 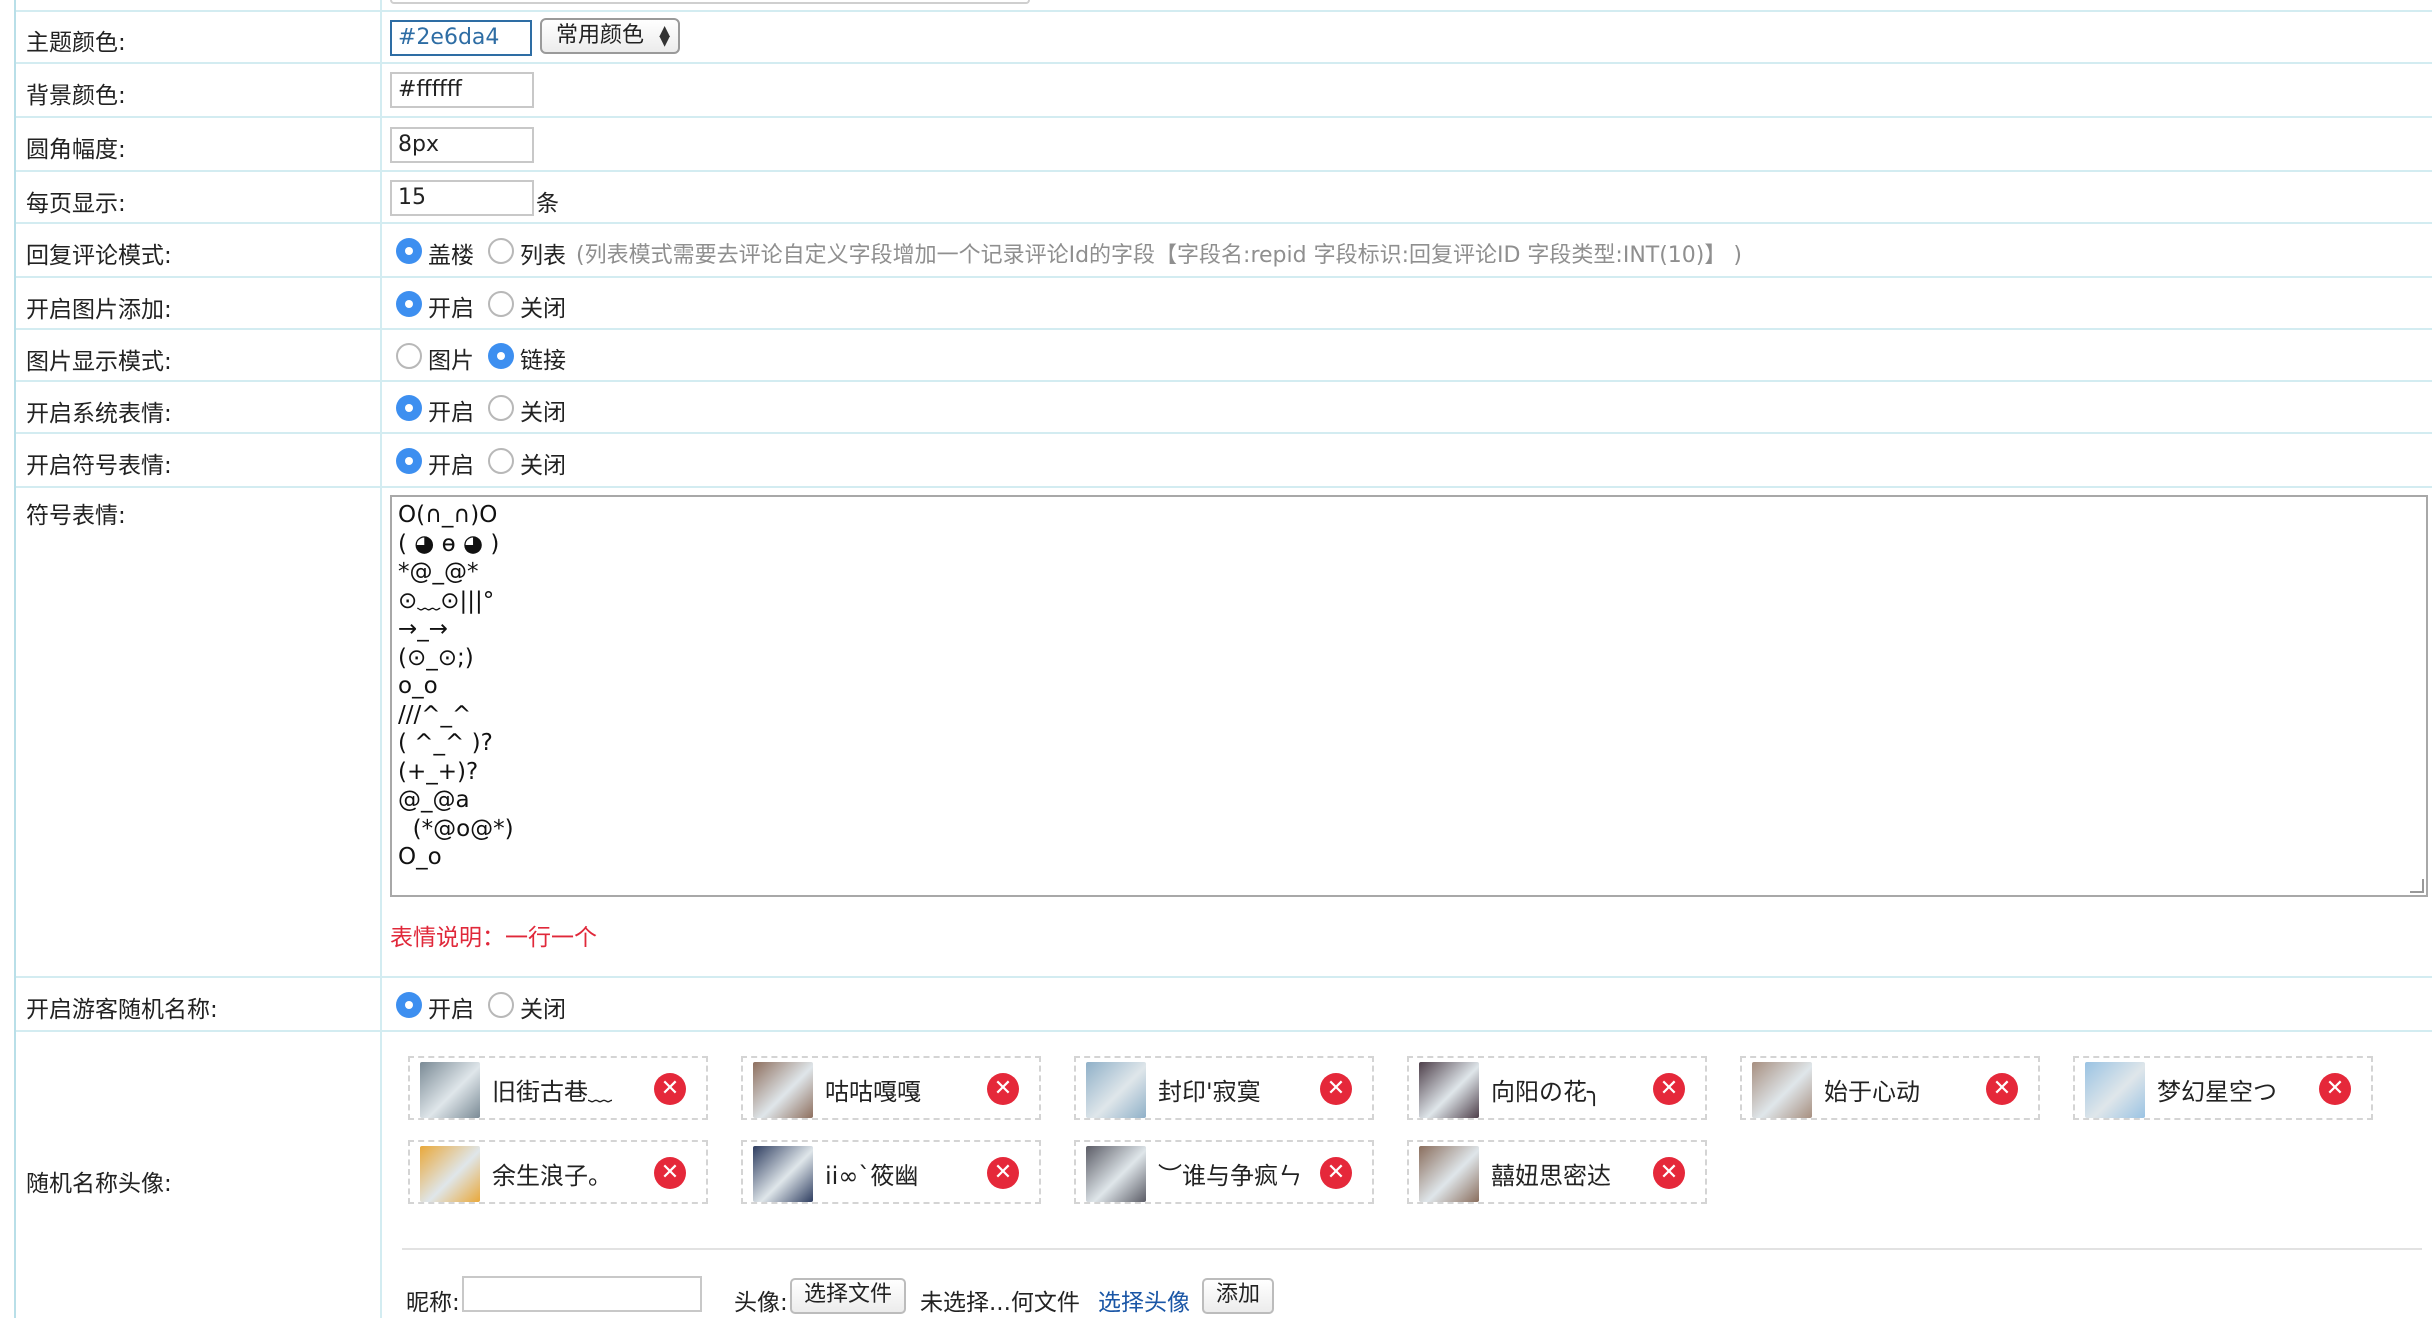 What do you see at coordinates (449, 543) in the screenshot?
I see `emoji-line: ( ◕ ө ◕ )` at bounding box center [449, 543].